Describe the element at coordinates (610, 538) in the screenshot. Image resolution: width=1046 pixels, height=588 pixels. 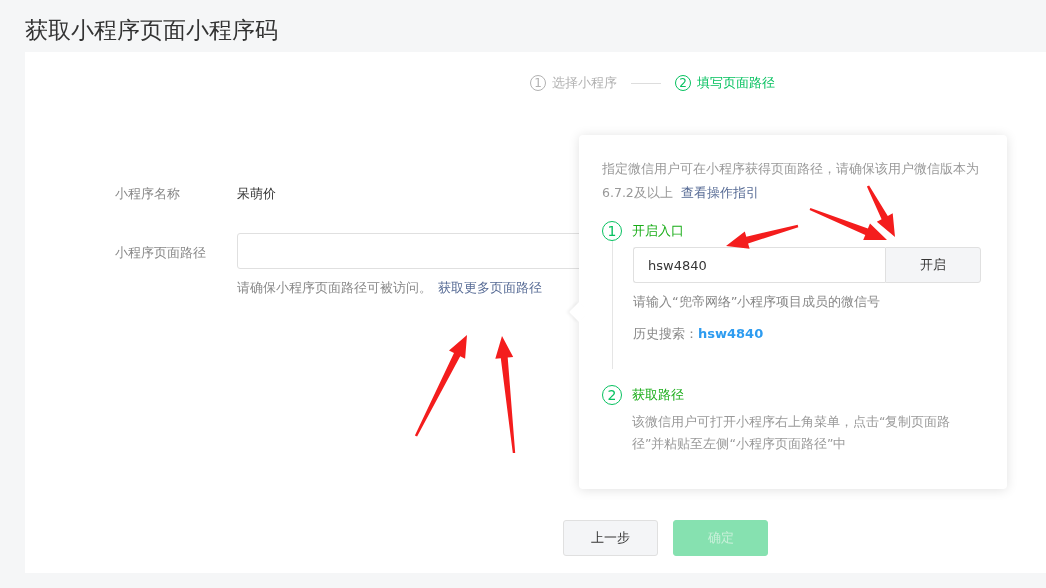
I see `back-button: 上一步` at that location.